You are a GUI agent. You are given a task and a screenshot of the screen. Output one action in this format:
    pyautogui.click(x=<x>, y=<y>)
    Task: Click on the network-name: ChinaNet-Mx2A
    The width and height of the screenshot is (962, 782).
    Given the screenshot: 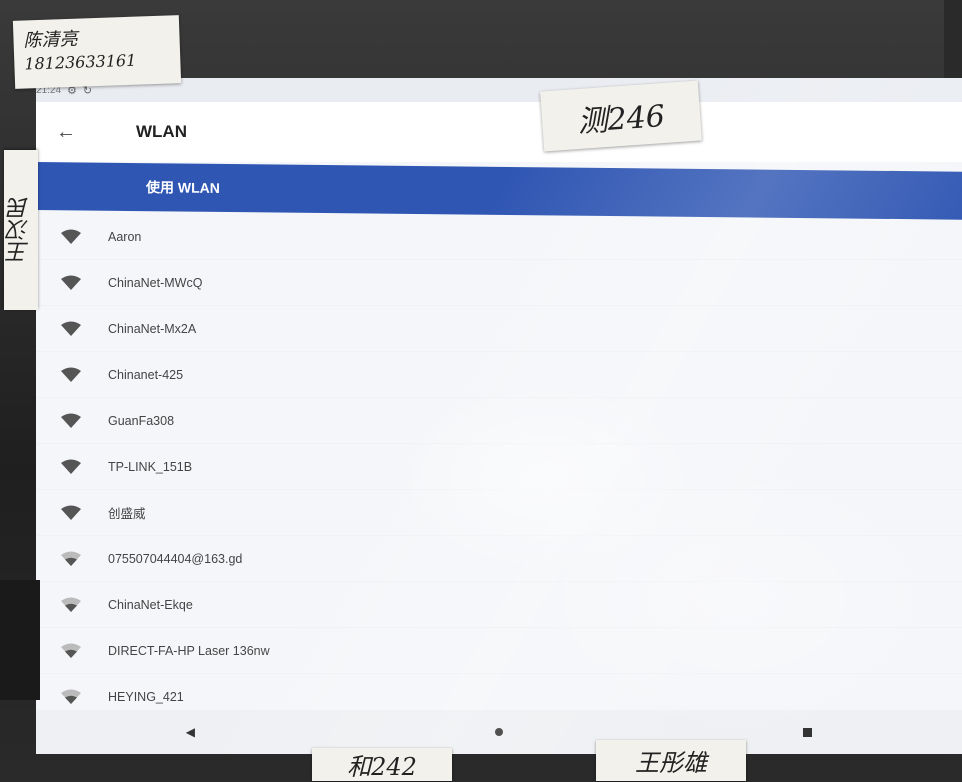 What is the action you would take?
    pyautogui.click(x=152, y=328)
    